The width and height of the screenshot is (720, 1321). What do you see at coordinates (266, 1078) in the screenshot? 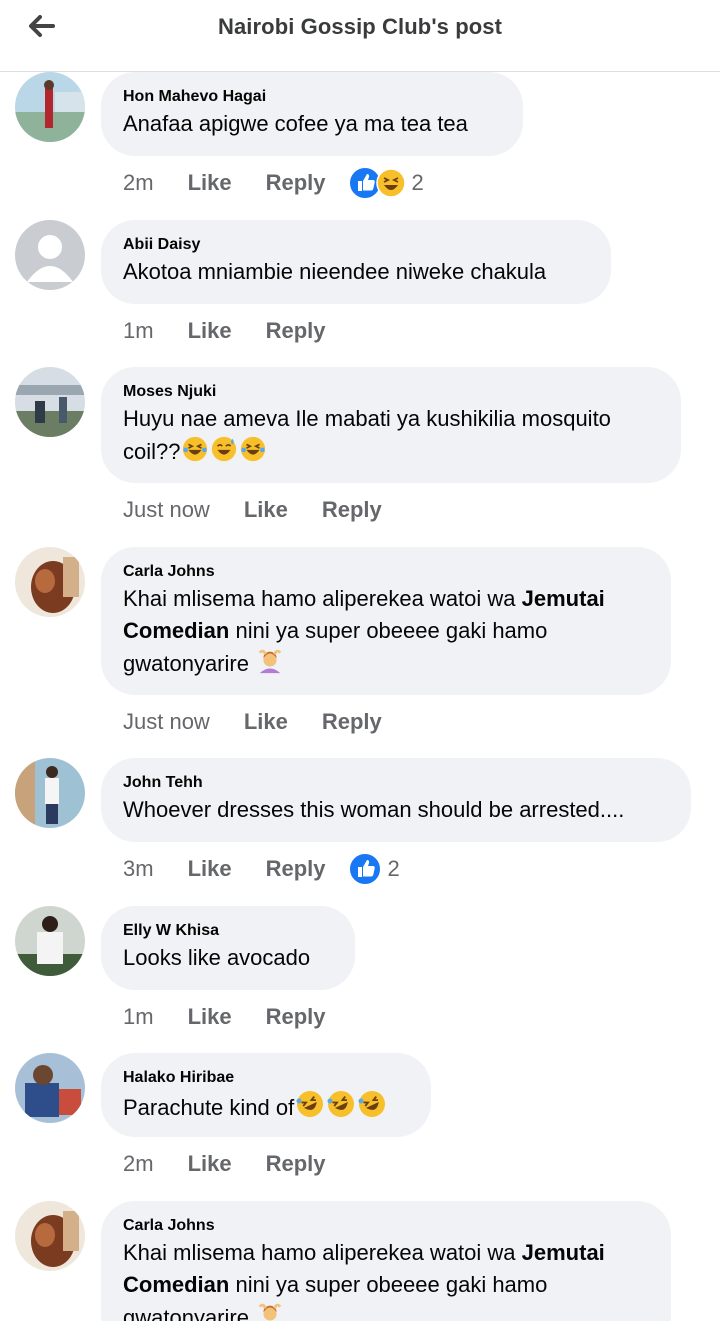
I see `comment-author: Halako Hiribae` at bounding box center [266, 1078].